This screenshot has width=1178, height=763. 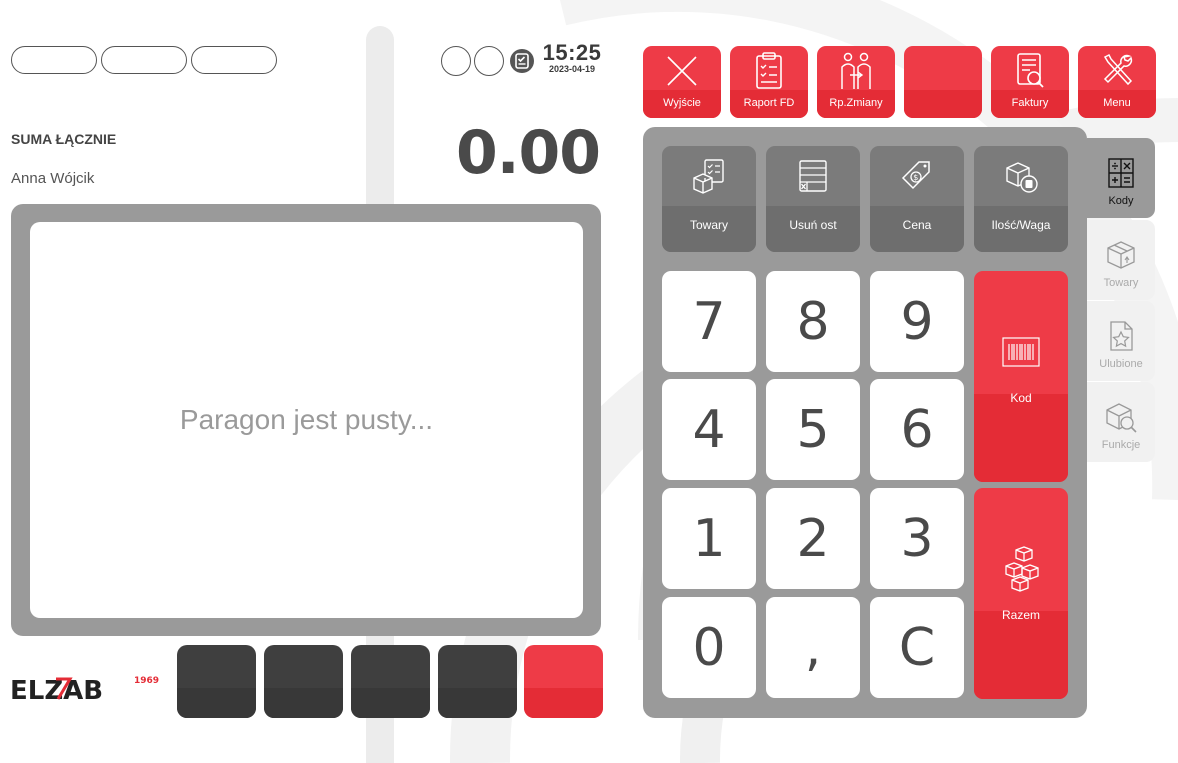 What do you see at coordinates (572, 52) in the screenshot?
I see `clock-time: 15:25` at bounding box center [572, 52].